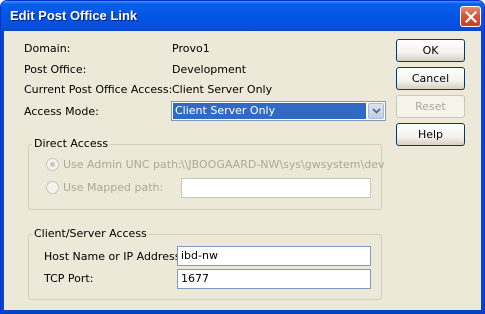 This screenshot has width=485, height=314. What do you see at coordinates (74, 15) in the screenshot?
I see `window-title: Edit Post Office Link` at bounding box center [74, 15].